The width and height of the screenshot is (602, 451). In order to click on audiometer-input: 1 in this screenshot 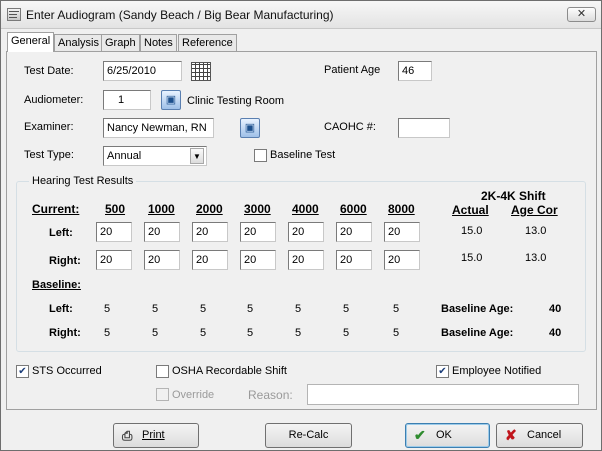, I will do `click(127, 100)`.